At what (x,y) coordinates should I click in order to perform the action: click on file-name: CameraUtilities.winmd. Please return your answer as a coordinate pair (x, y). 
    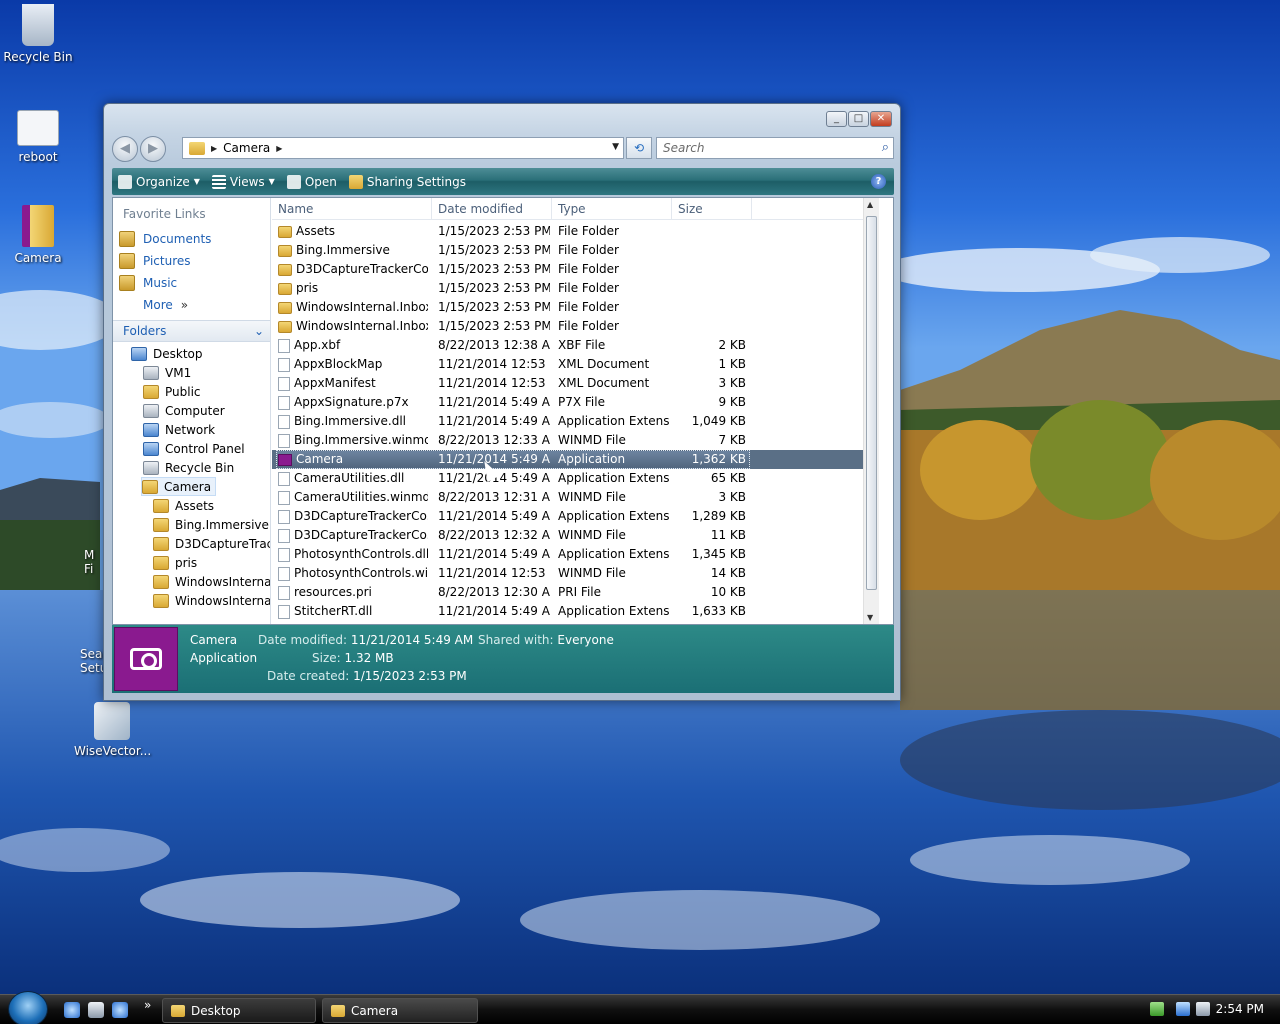
    Looking at the image, I should click on (361, 497).